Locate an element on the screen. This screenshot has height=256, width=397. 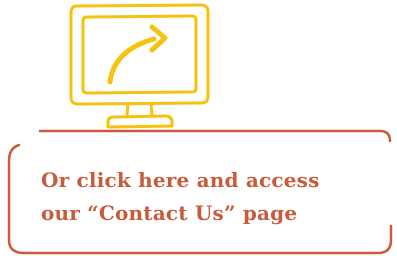
cta-line-1: Or click here and access is located at coordinates (213, 180).